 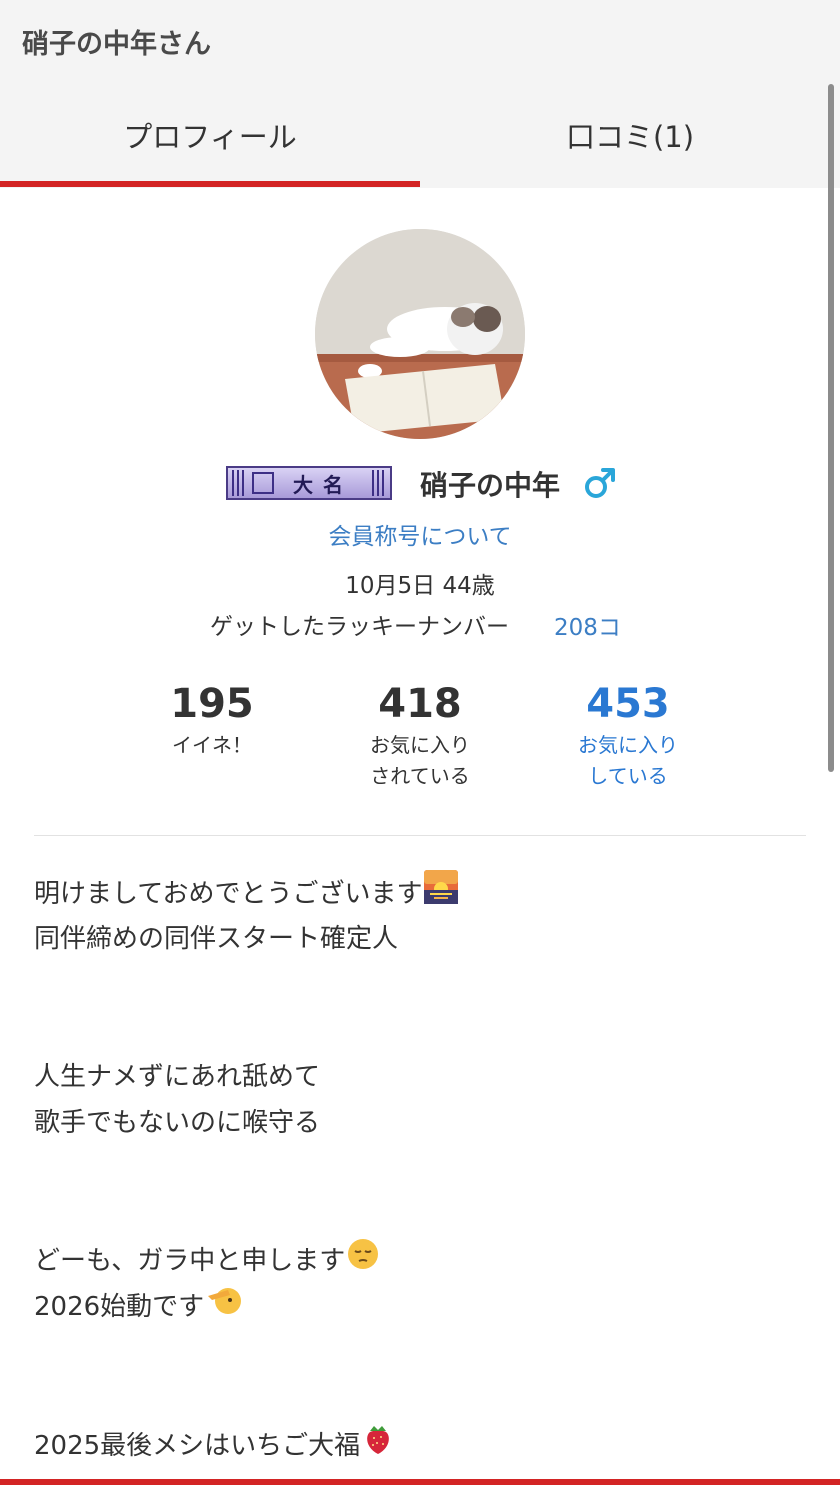 I want to click on bio-line: どーも、ガラ中と申します, so click(x=424, y=1261).